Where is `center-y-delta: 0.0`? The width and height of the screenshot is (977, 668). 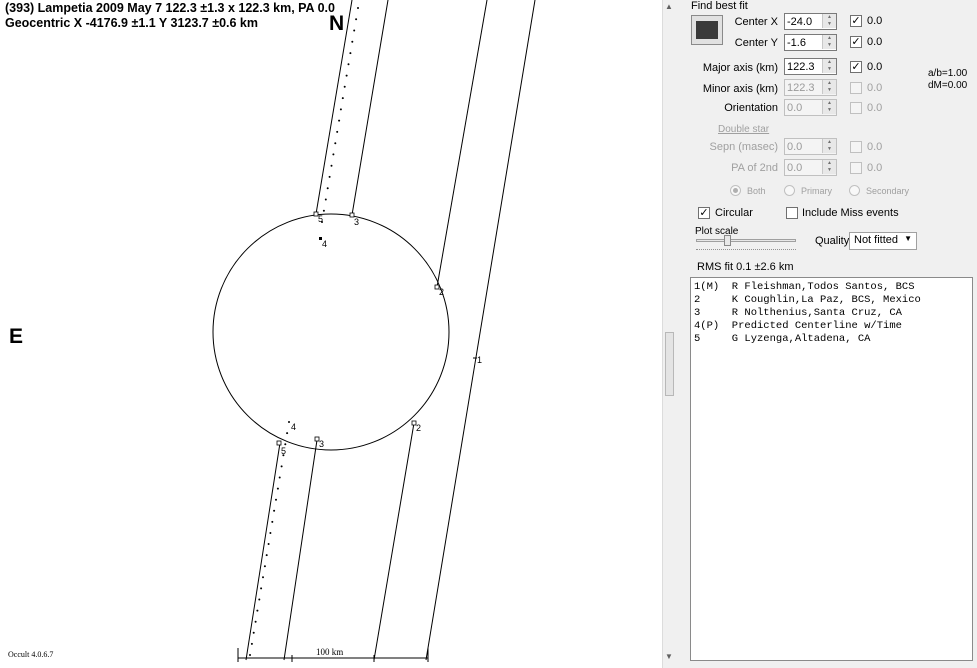 center-y-delta: 0.0 is located at coordinates (875, 42).